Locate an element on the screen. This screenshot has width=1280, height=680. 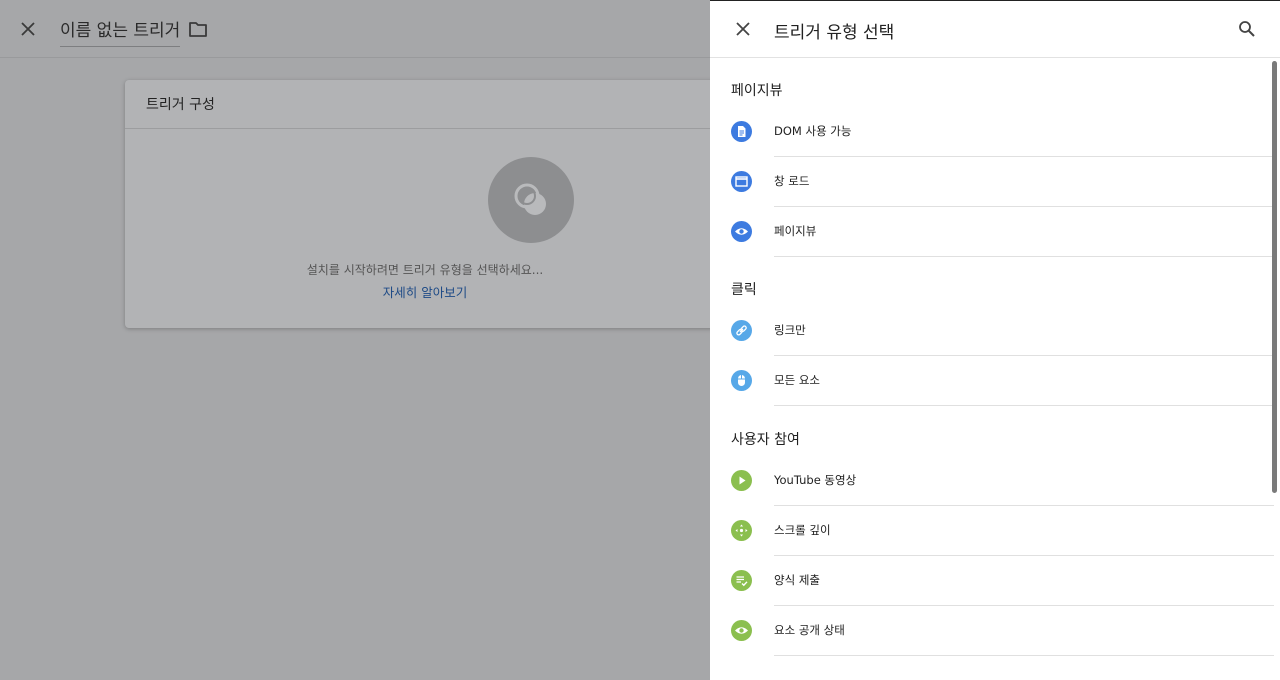
trigger-type-all-elements: 모든 요소 is located at coordinates (992, 381).